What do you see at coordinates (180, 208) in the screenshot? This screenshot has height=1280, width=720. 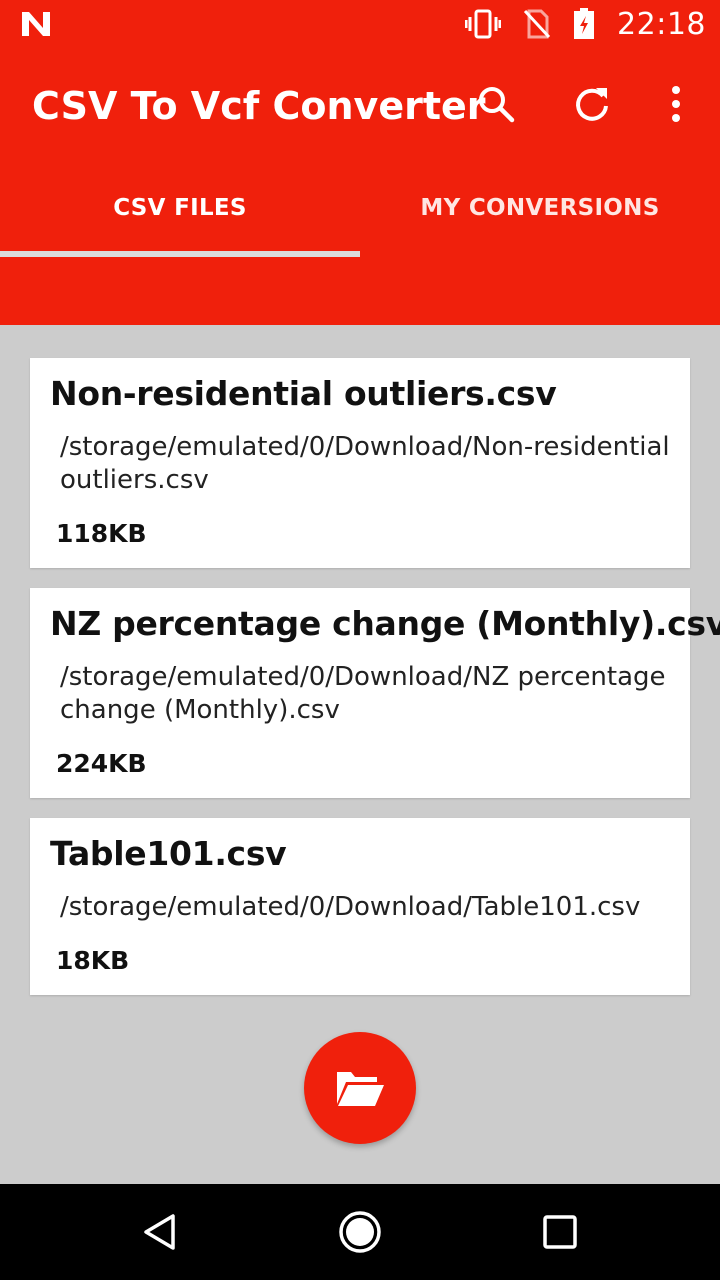 I see `tab-csv-files: CSV FILES` at bounding box center [180, 208].